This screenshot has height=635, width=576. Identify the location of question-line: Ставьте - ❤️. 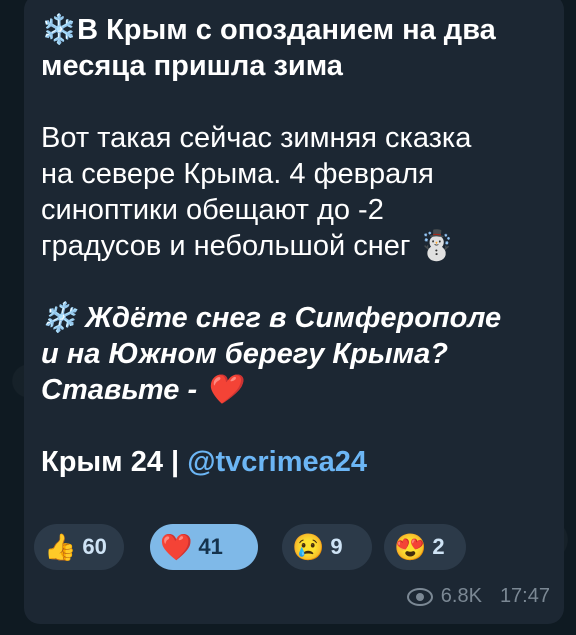
(141, 390).